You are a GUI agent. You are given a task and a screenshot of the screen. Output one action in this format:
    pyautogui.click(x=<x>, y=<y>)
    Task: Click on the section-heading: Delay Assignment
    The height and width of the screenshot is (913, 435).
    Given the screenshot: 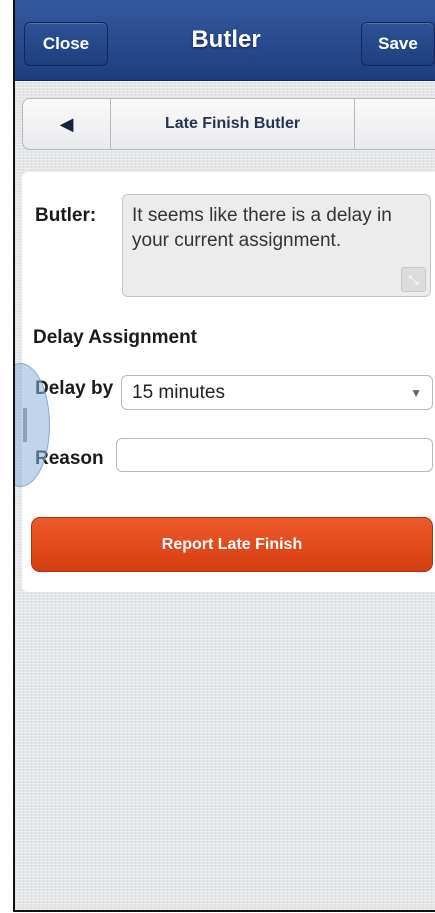 What is the action you would take?
    pyautogui.click(x=115, y=337)
    